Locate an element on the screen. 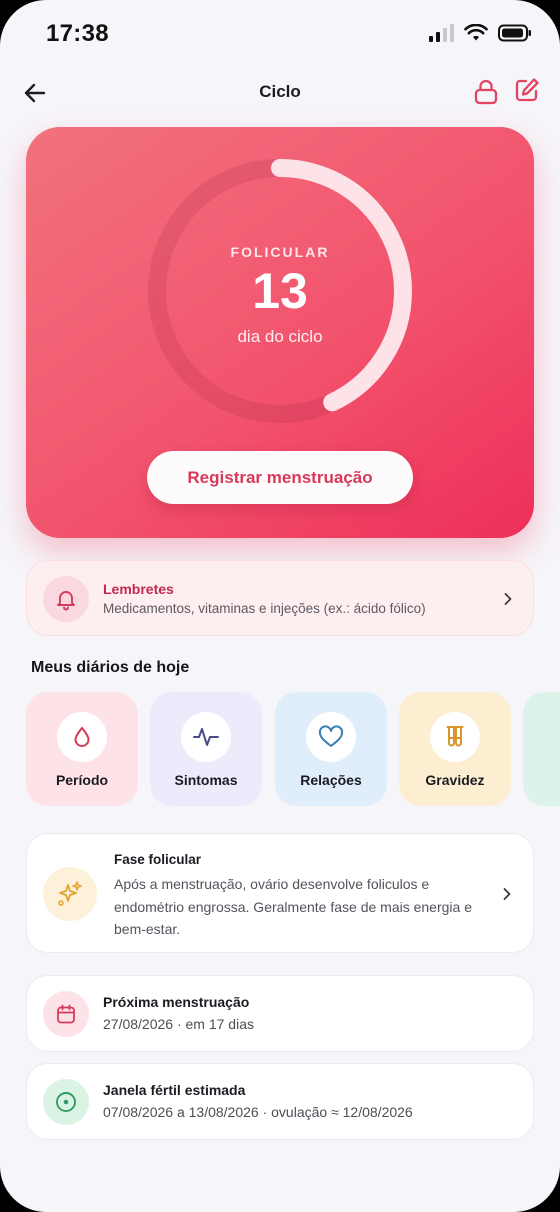  cycle-phase-label: FOLICULAR is located at coordinates (280, 252).